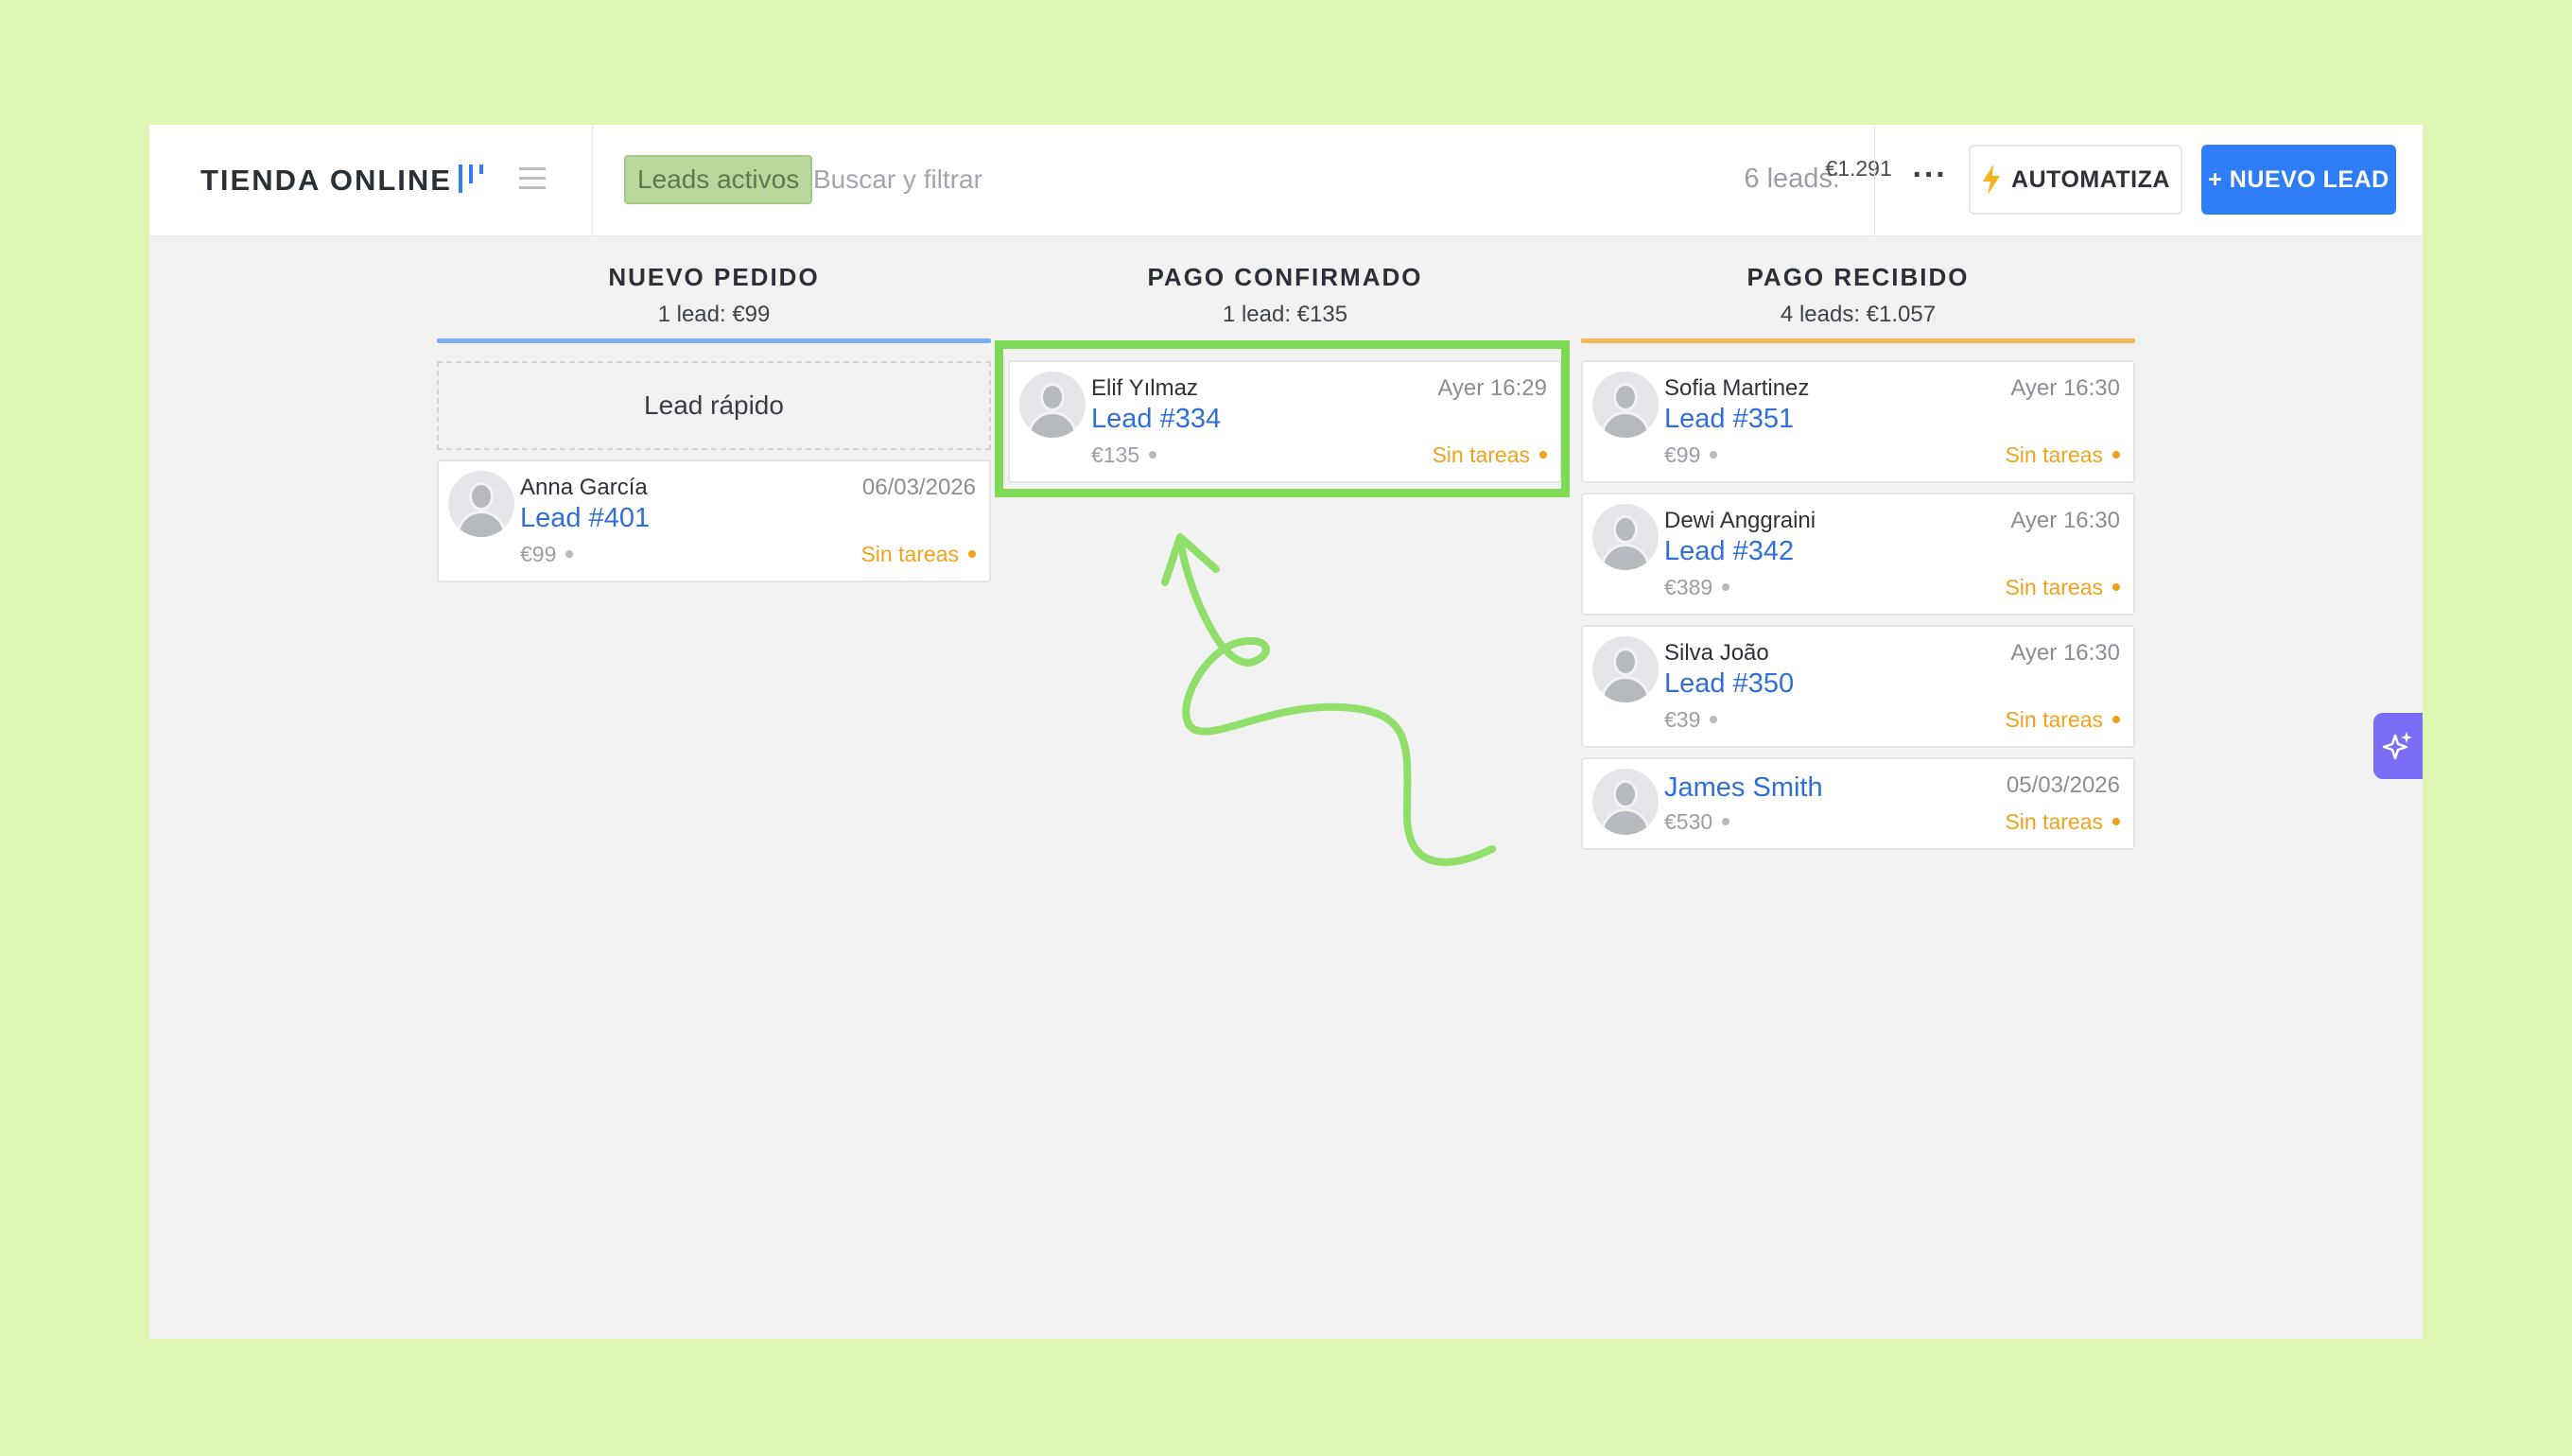  I want to click on column-subtitle: 1 lead: €135, so click(1285, 314).